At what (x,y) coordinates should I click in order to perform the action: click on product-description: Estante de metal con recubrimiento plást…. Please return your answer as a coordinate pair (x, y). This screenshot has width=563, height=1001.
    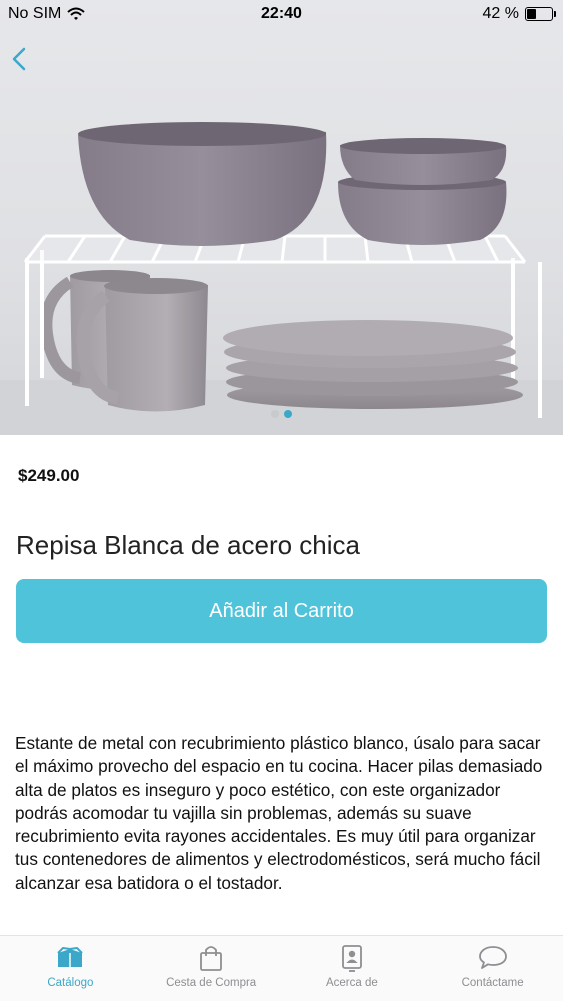
    Looking at the image, I should click on (279, 813).